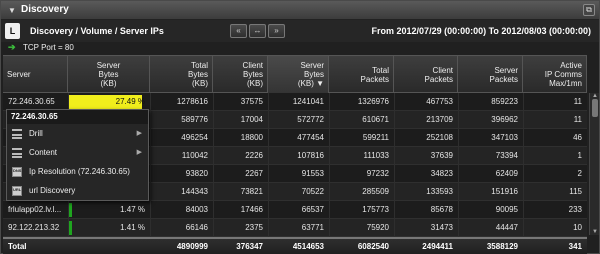 This screenshot has height=254, width=600. What do you see at coordinates (251, 191) in the screenshot?
I see `cell-client-bytes: 73821` at bounding box center [251, 191].